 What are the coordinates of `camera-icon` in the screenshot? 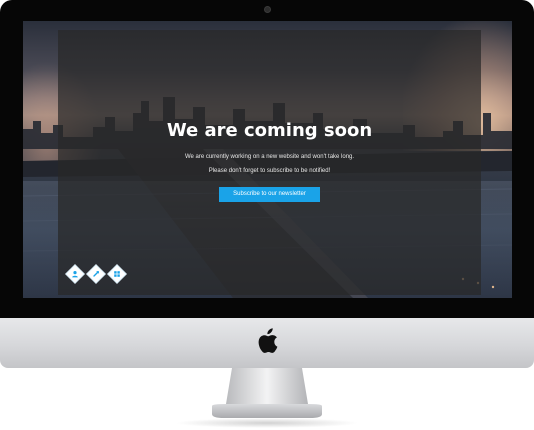 It's located at (267, 9).